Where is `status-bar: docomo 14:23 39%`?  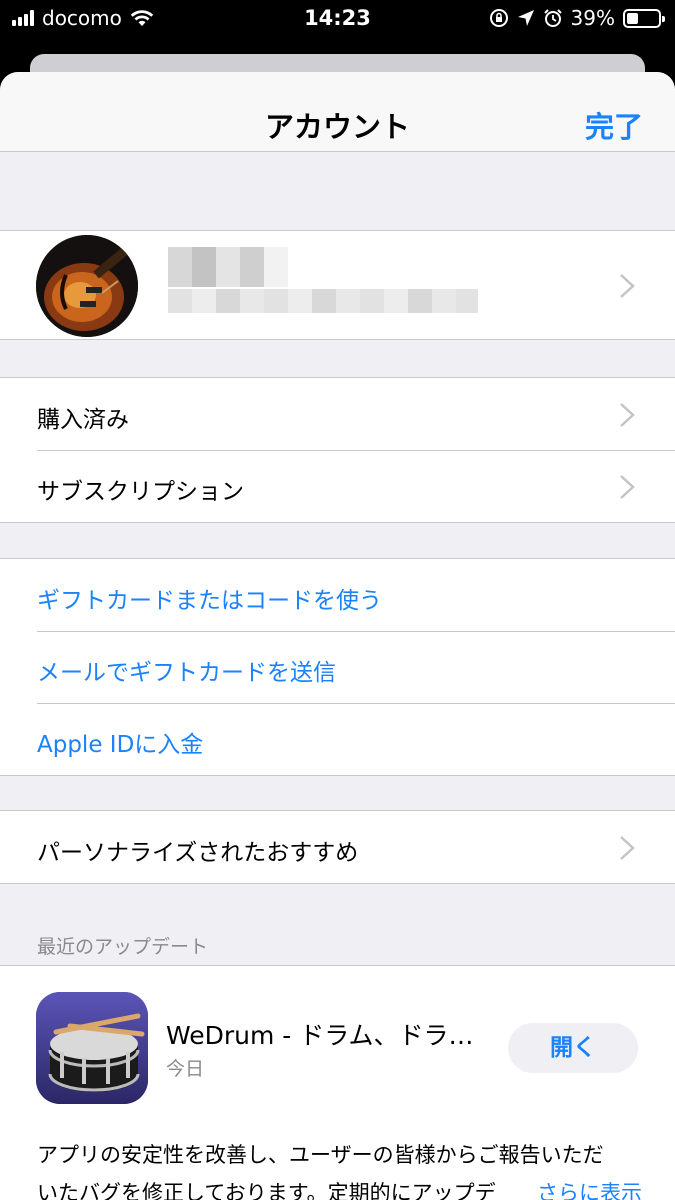 status-bar: docomo 14:23 39% is located at coordinates (337, 20).